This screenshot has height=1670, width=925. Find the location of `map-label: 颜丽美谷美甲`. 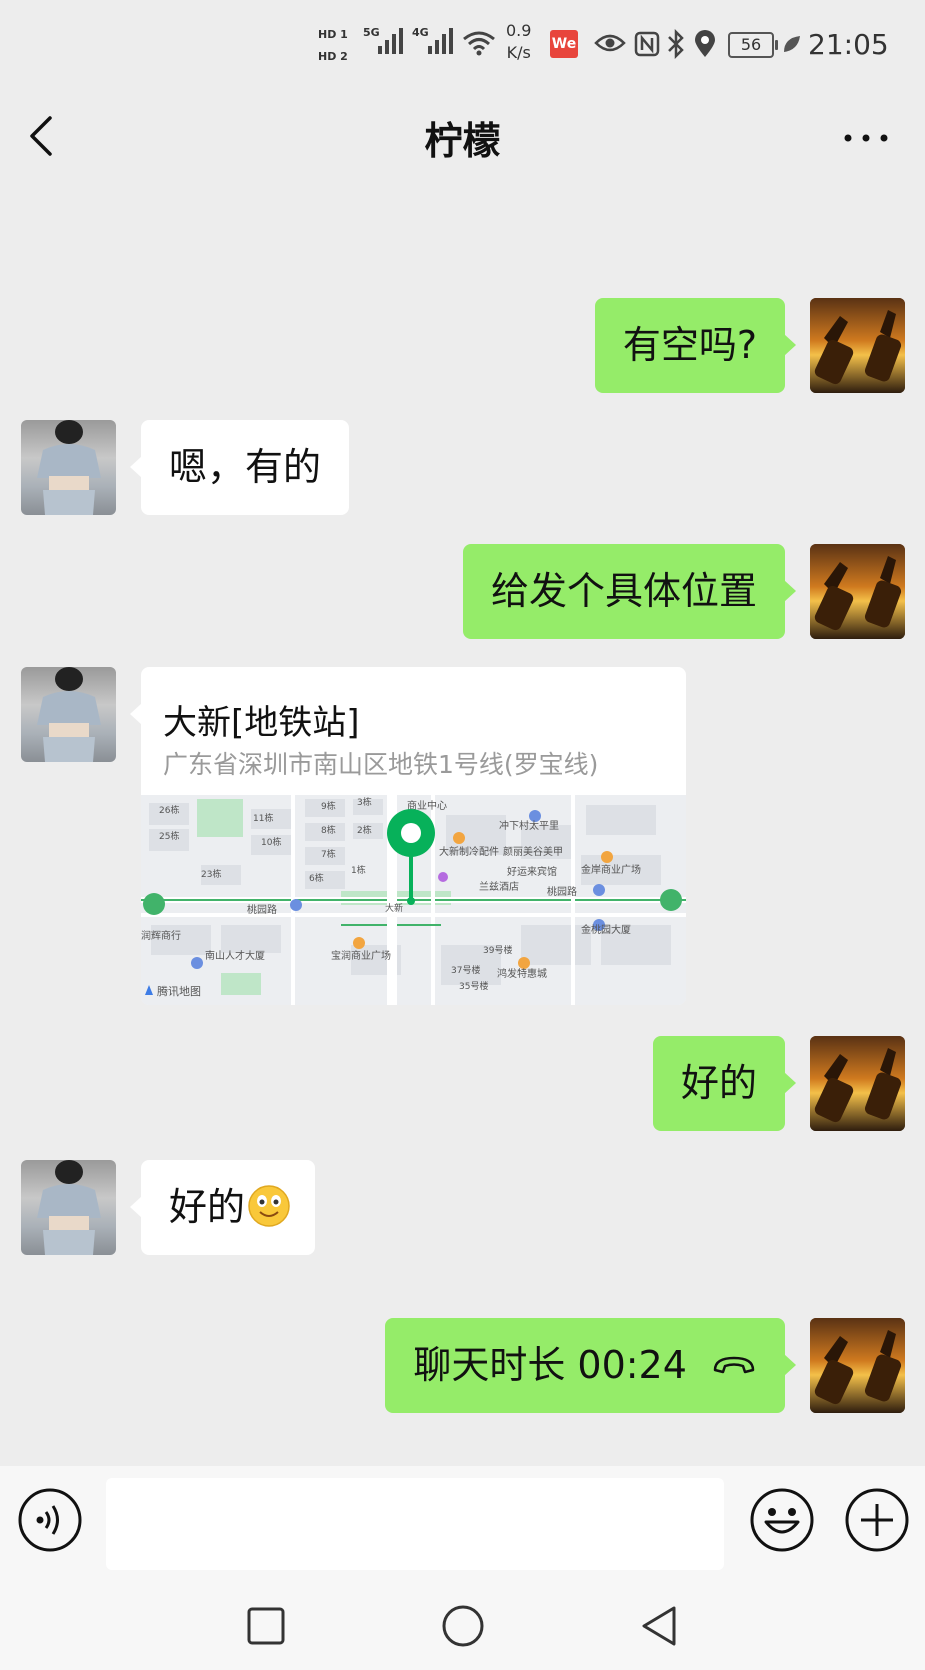

map-label: 颜丽美谷美甲 is located at coordinates (533, 851).